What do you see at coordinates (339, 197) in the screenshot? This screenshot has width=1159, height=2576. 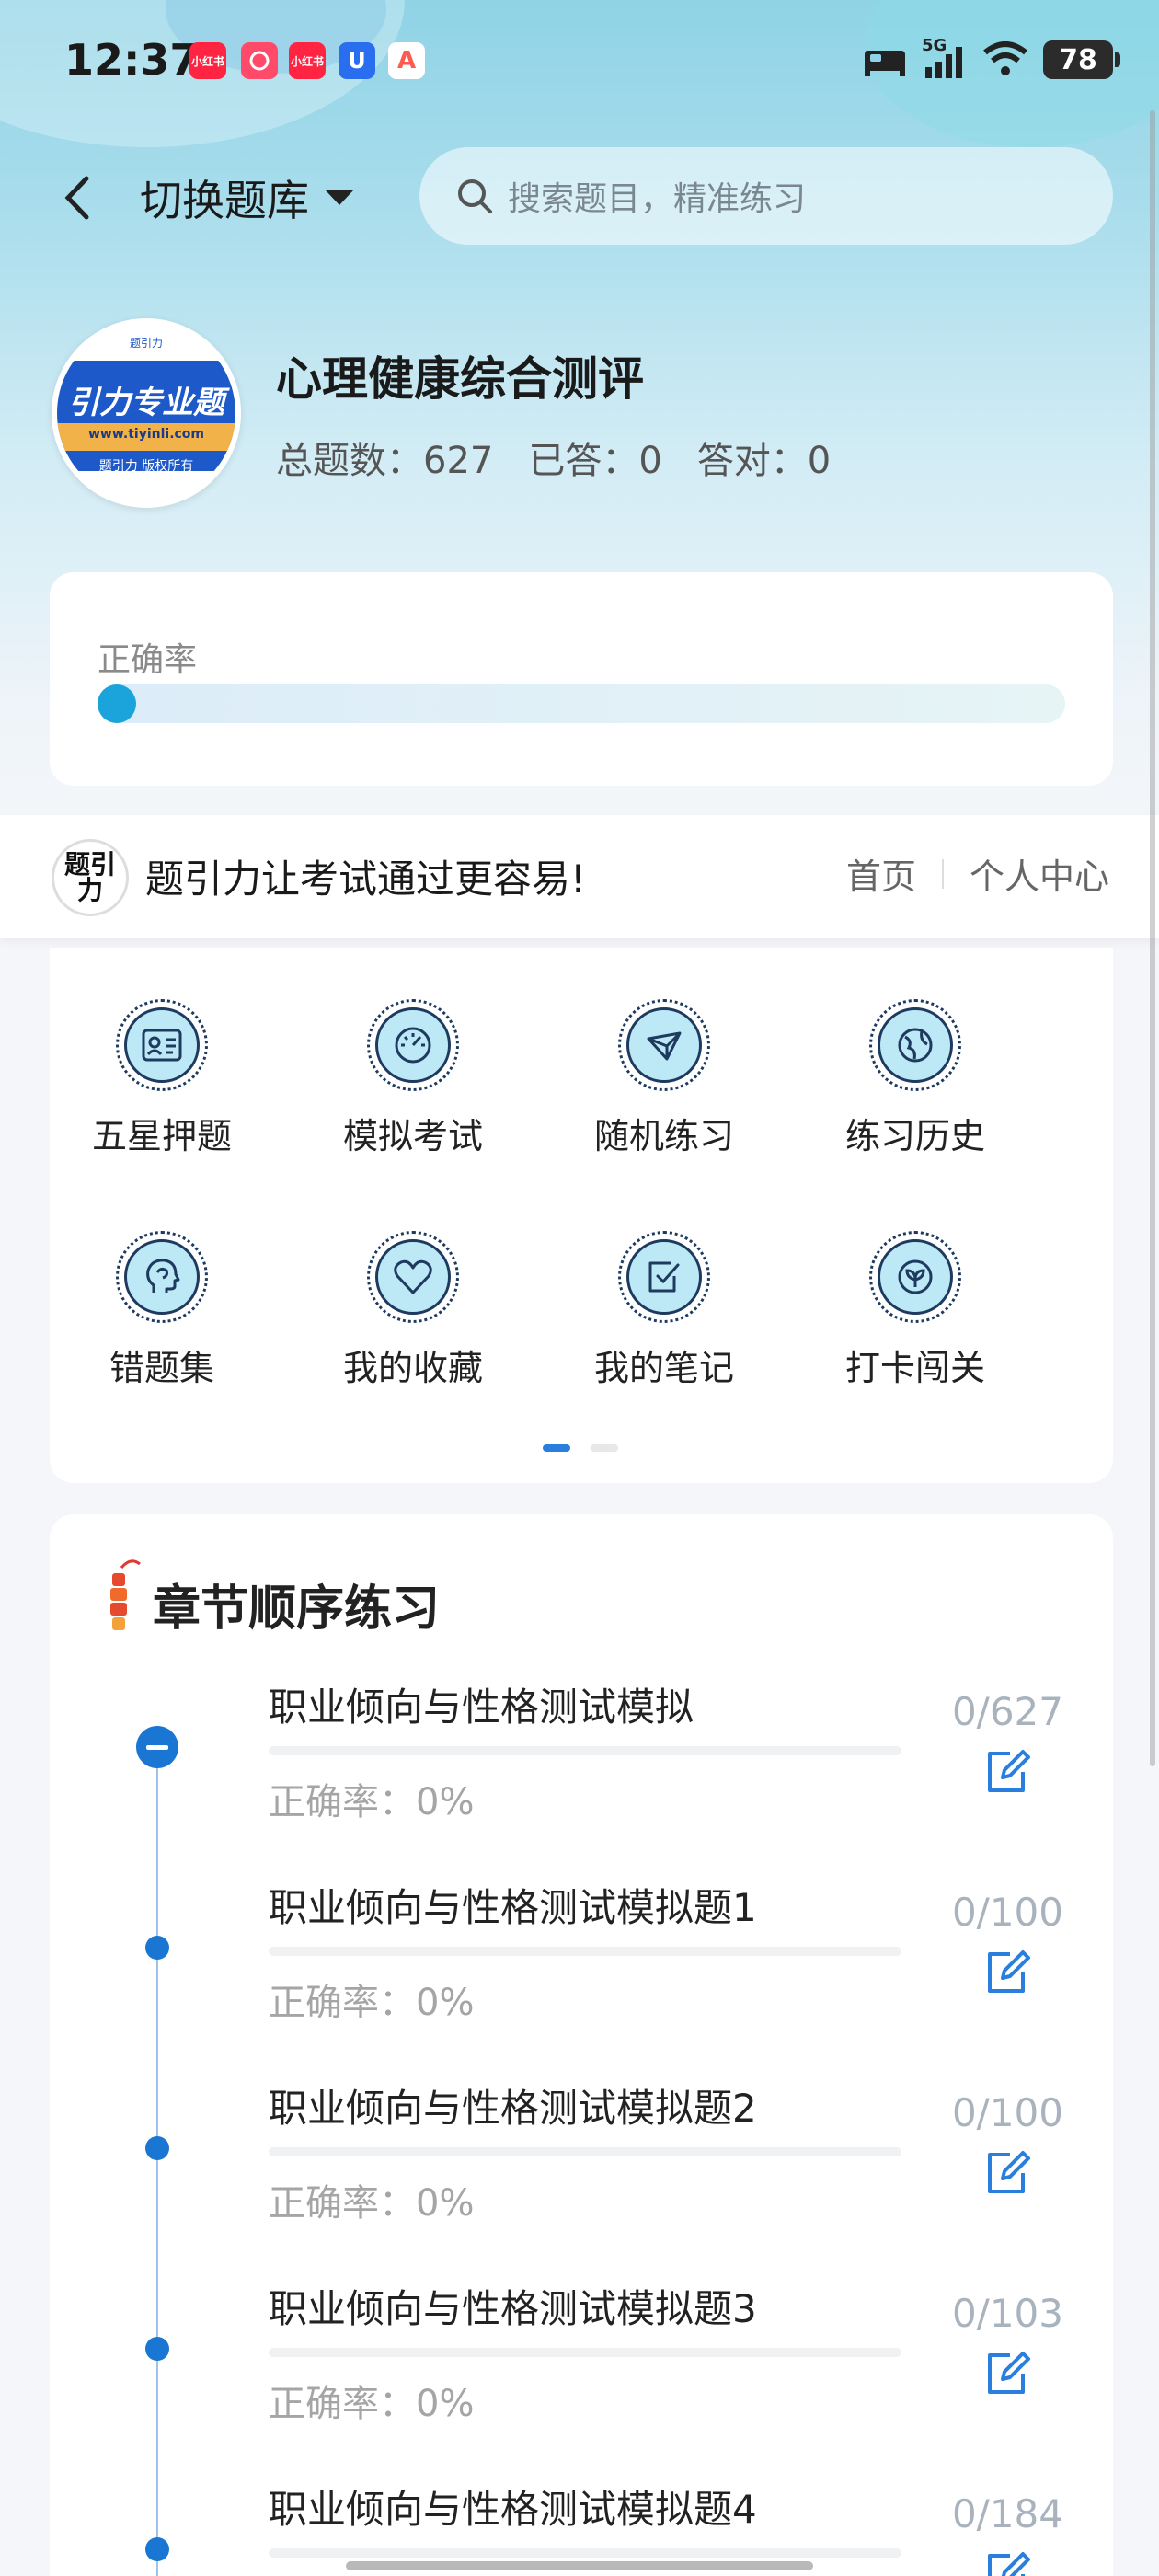 I see `caret-down-icon` at bounding box center [339, 197].